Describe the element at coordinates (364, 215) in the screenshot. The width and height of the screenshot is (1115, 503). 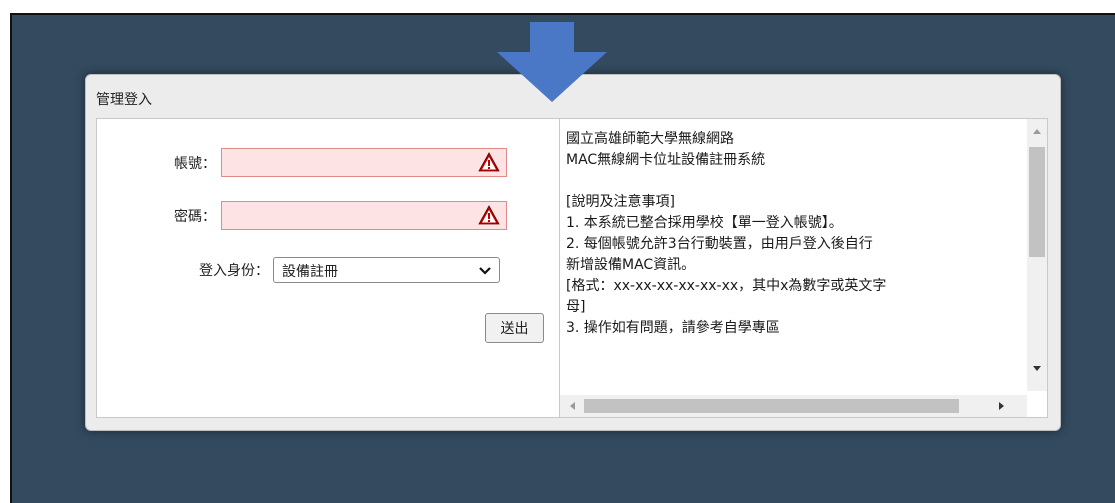
I see `password-field` at that location.